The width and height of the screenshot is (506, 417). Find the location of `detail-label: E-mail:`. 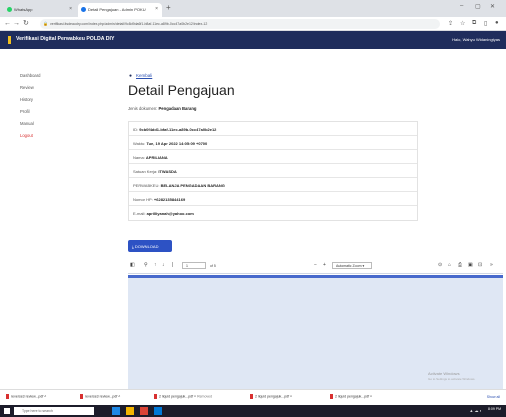

detail-label: E-mail: is located at coordinates (139, 213).